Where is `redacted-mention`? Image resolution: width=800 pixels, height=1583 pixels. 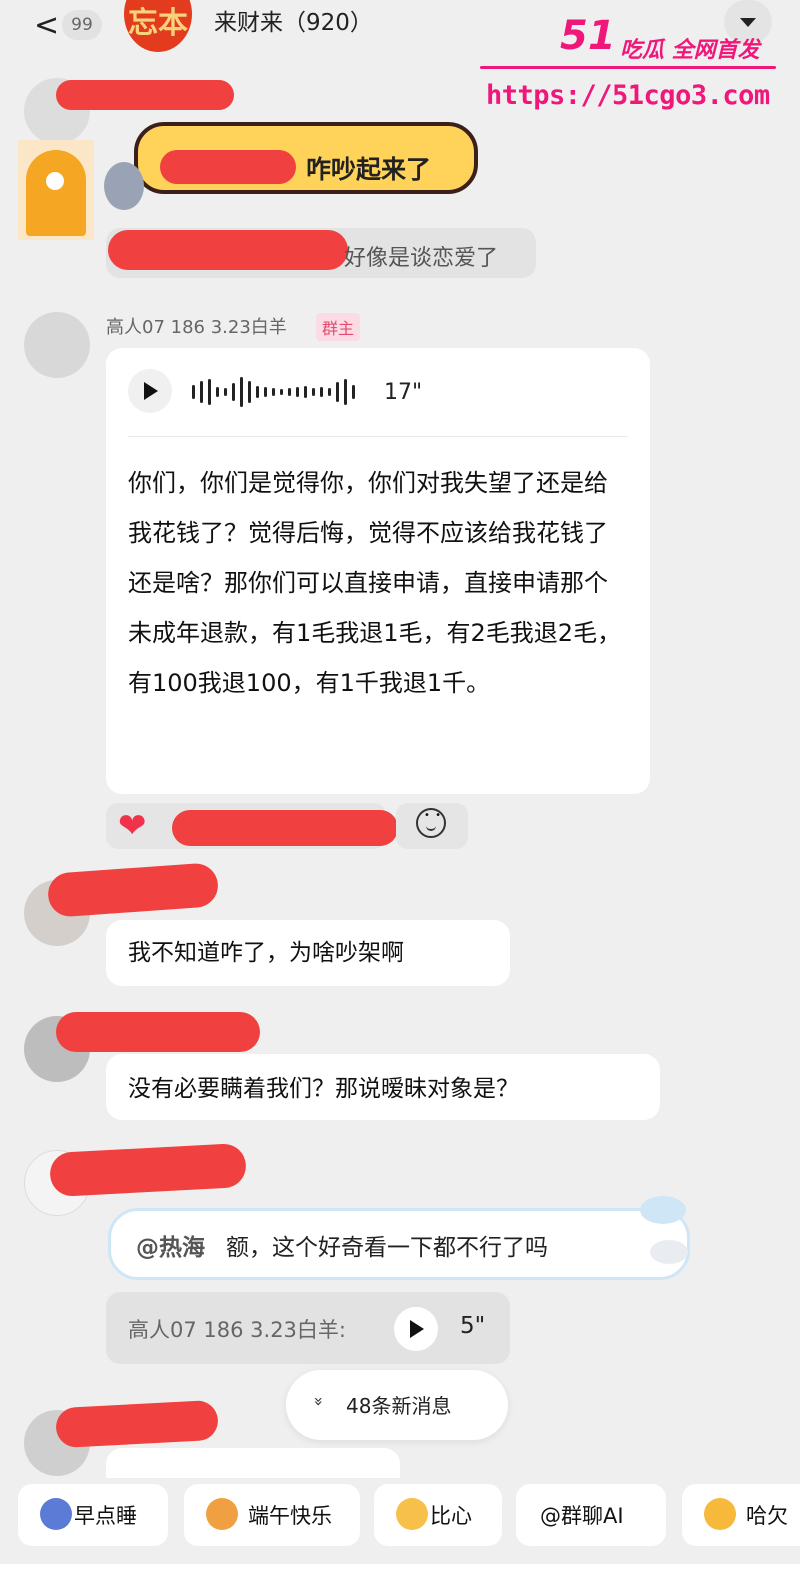
redacted-mention is located at coordinates (228, 167).